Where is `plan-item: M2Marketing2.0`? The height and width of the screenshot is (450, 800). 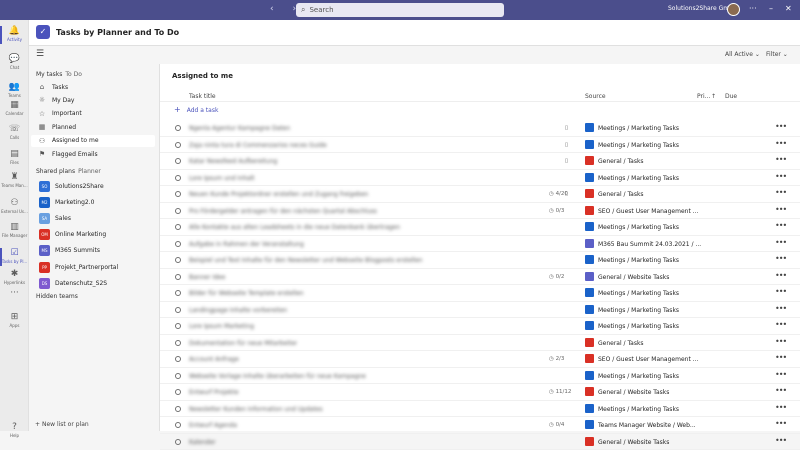
plan-item: M2Marketing2.0 is located at coordinates (66, 202).